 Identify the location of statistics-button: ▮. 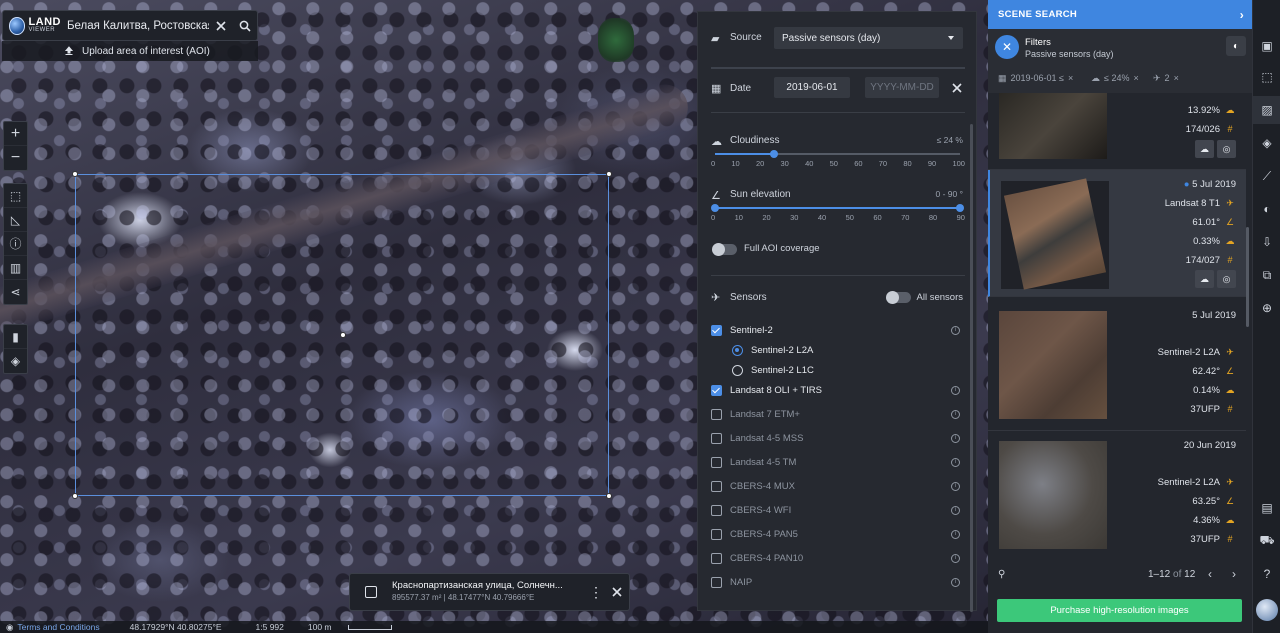
(15, 337).